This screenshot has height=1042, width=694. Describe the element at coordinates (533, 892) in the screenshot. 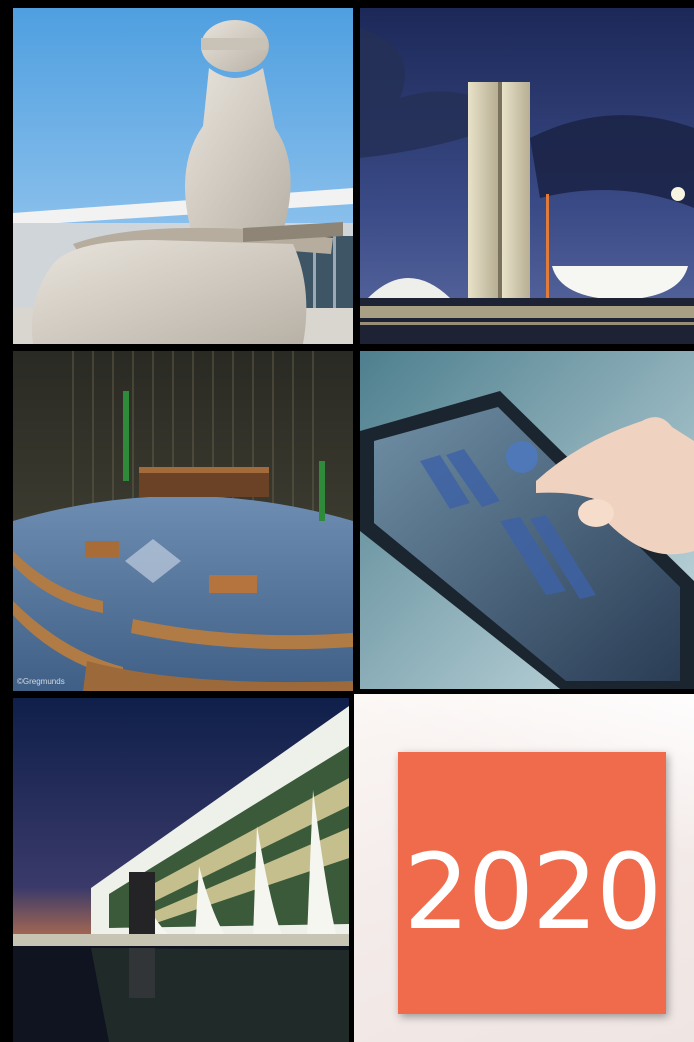

I see `year-label: 2020` at that location.